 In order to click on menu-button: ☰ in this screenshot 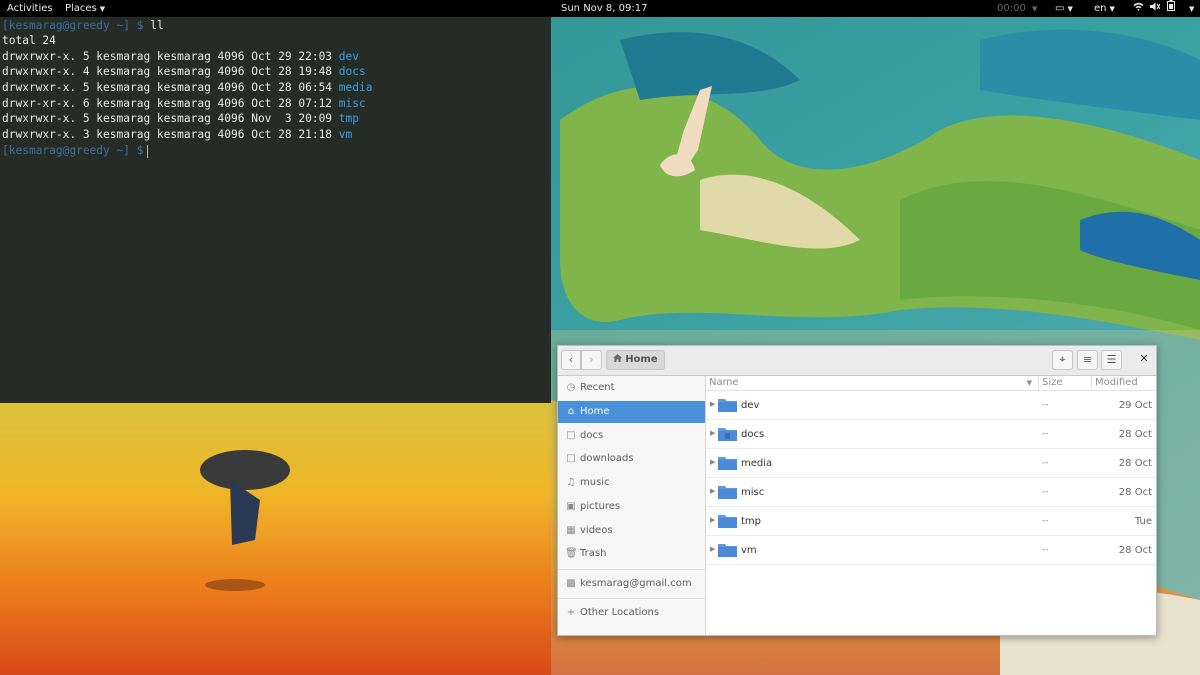, I will do `click(1111, 360)`.